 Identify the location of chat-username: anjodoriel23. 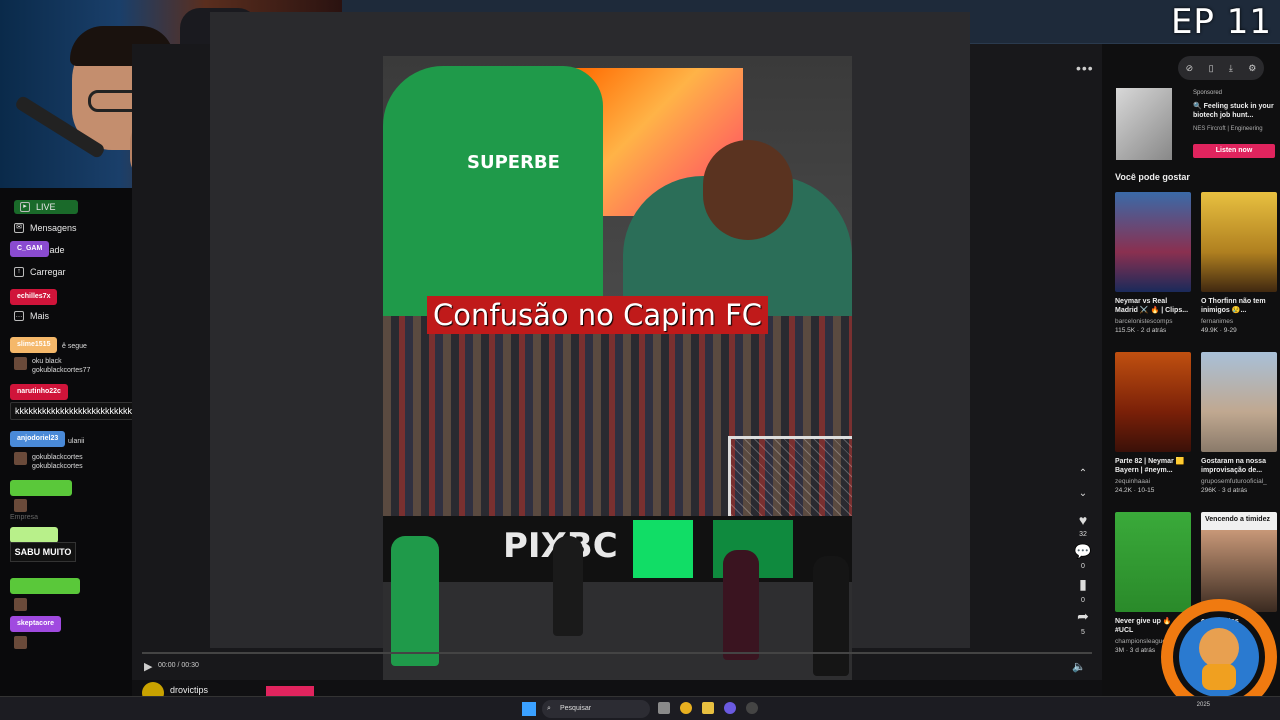
(38, 439).